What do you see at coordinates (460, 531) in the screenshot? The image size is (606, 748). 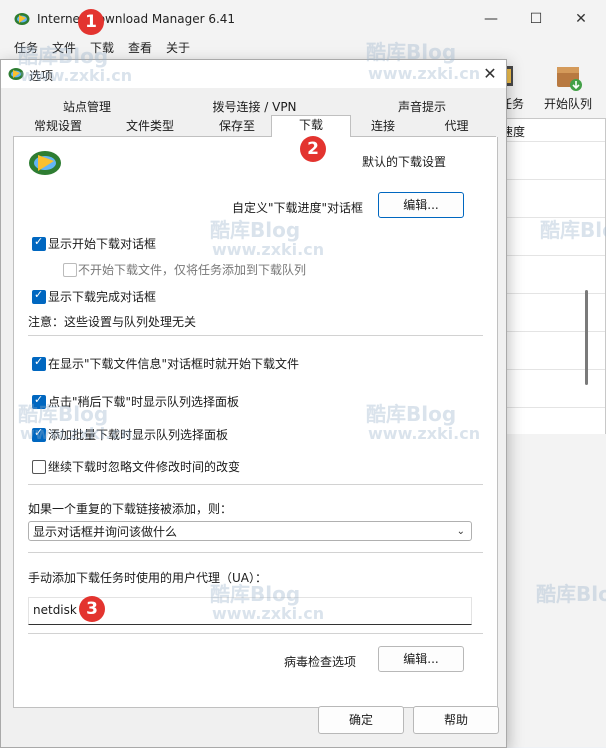 I see `chevron-down-icon: ⌄` at bounding box center [460, 531].